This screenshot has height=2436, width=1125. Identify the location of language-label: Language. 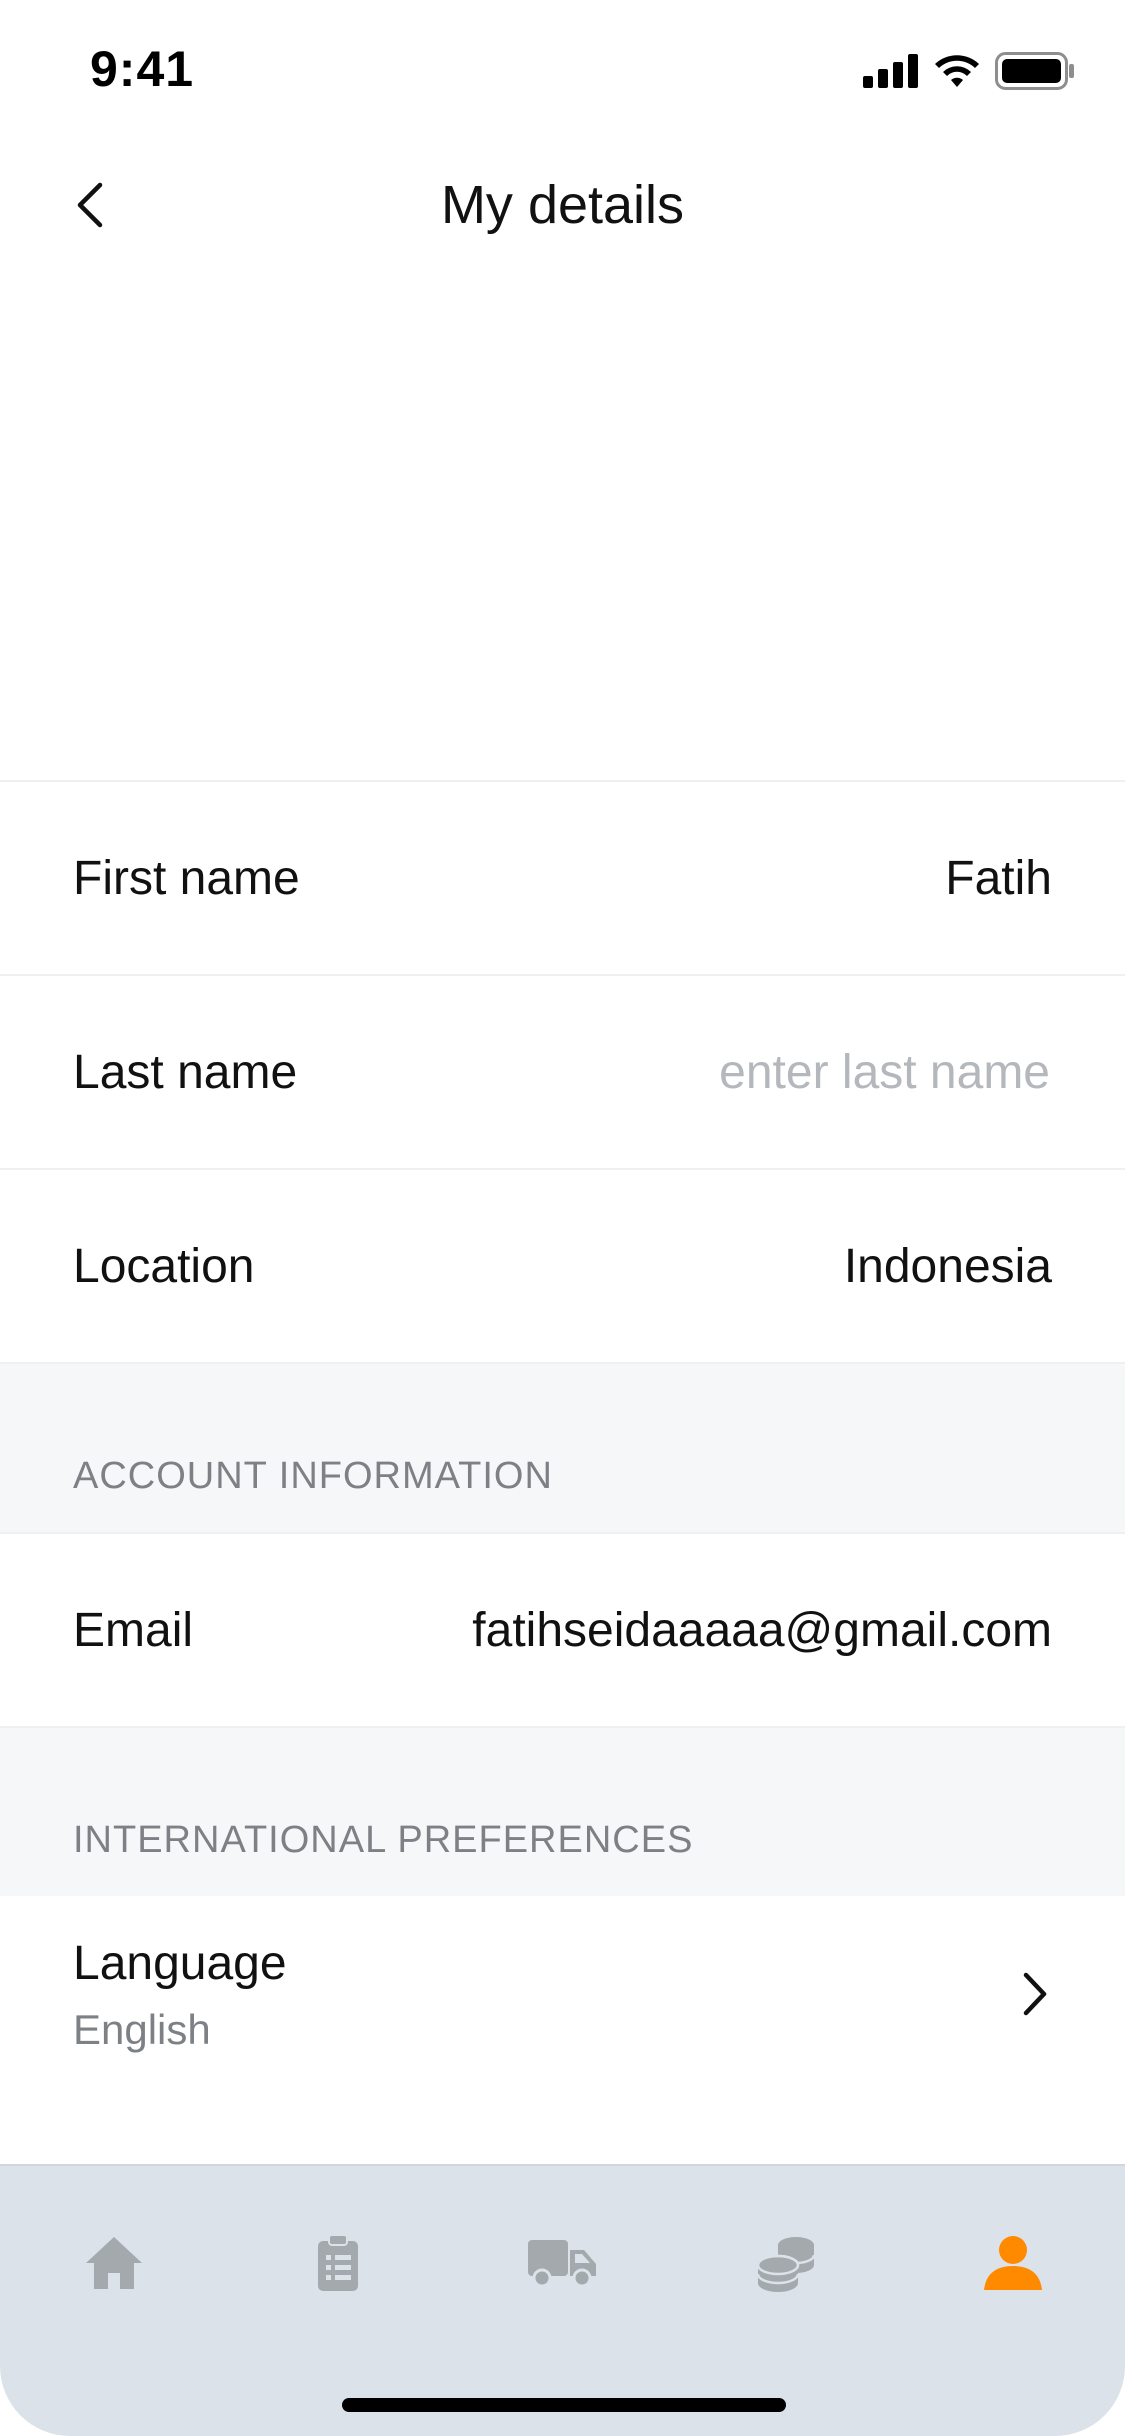
(180, 1963).